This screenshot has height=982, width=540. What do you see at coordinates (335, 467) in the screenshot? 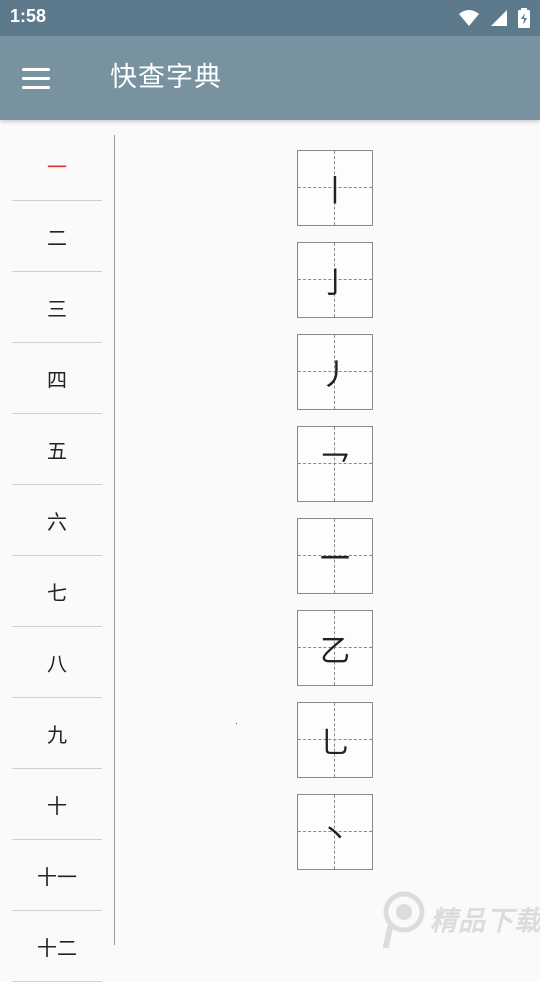
I see `stroke-character: 乛` at bounding box center [335, 467].